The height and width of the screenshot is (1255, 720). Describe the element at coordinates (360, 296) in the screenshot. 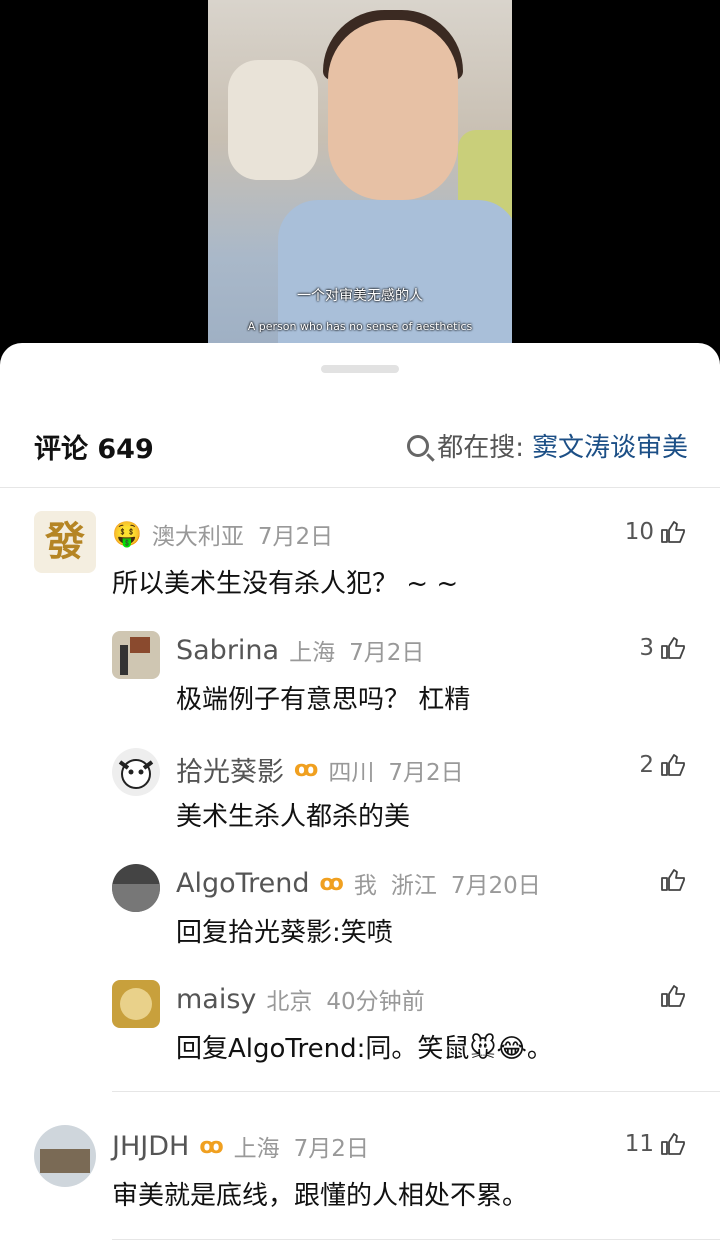

I see `video-caption-chinese: 一个对审美无感的人` at that location.